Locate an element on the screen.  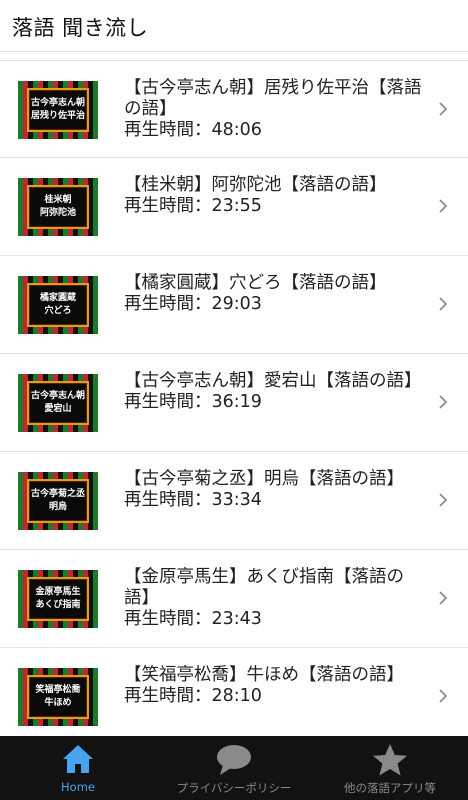
tab-other-apps-label: 他の落語アプリ等 is located at coordinates (390, 788).